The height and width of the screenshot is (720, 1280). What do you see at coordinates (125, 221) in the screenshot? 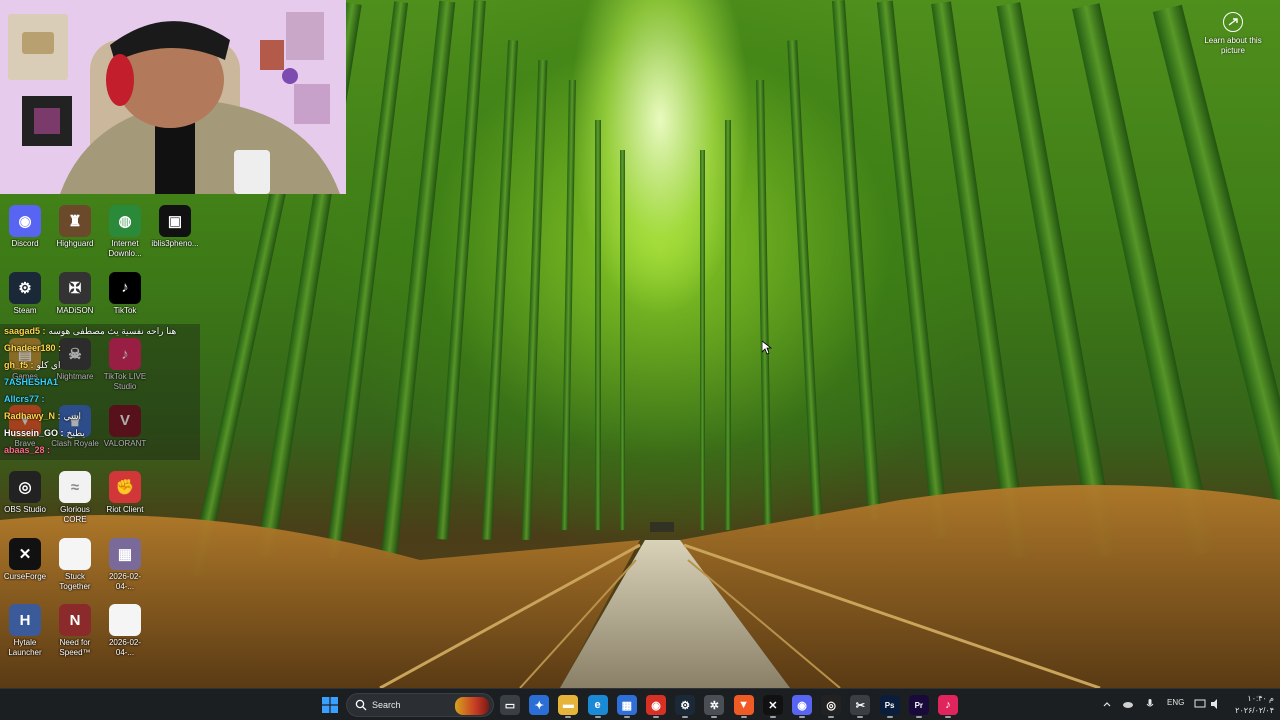
I see `internet-download-manager-icon: ◍` at bounding box center [125, 221].